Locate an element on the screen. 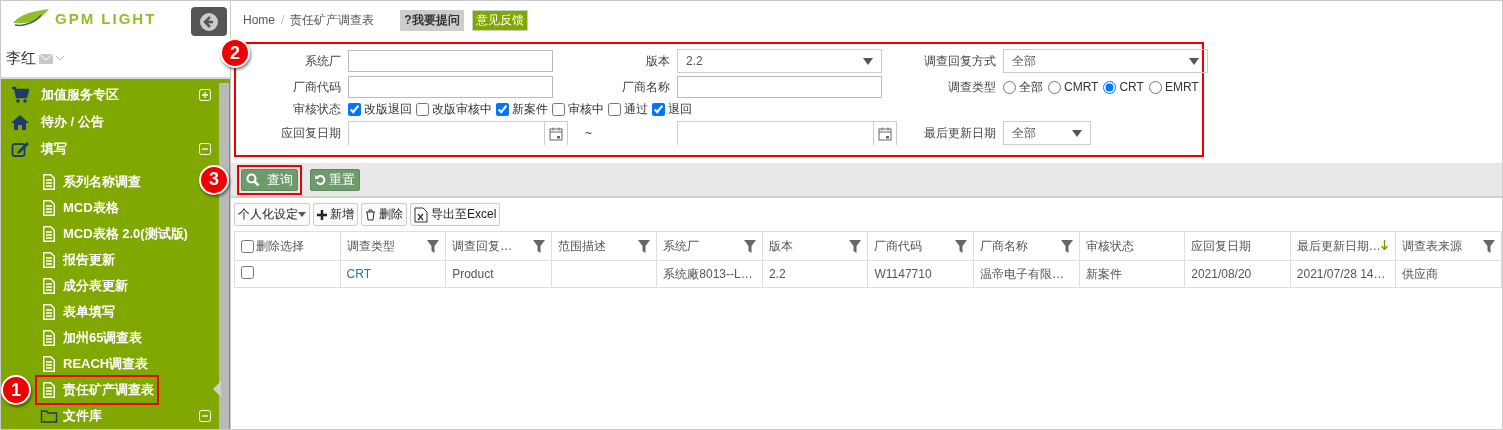 This screenshot has width=1503, height=430. edit-icon is located at coordinates (20, 148).